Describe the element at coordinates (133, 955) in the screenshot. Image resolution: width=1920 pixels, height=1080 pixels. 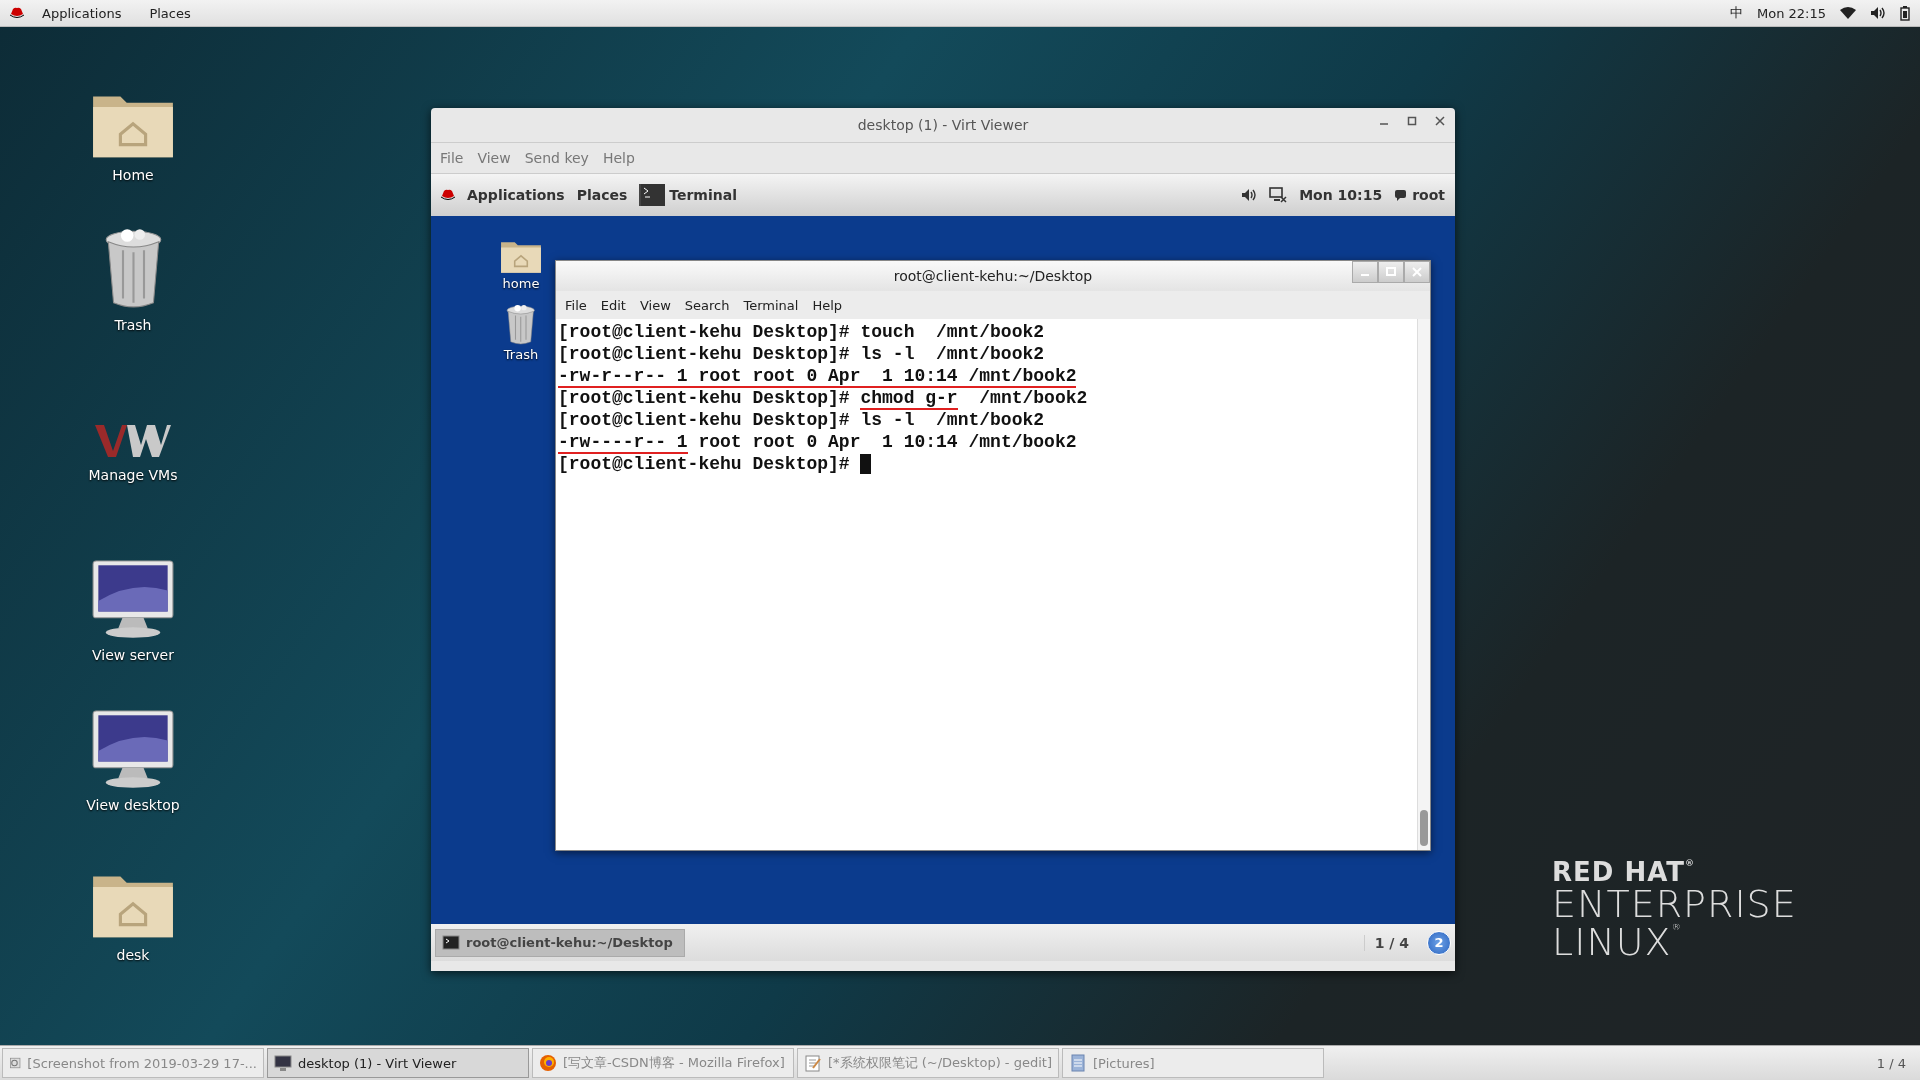
I see `desktop-icon-label: desk` at that location.